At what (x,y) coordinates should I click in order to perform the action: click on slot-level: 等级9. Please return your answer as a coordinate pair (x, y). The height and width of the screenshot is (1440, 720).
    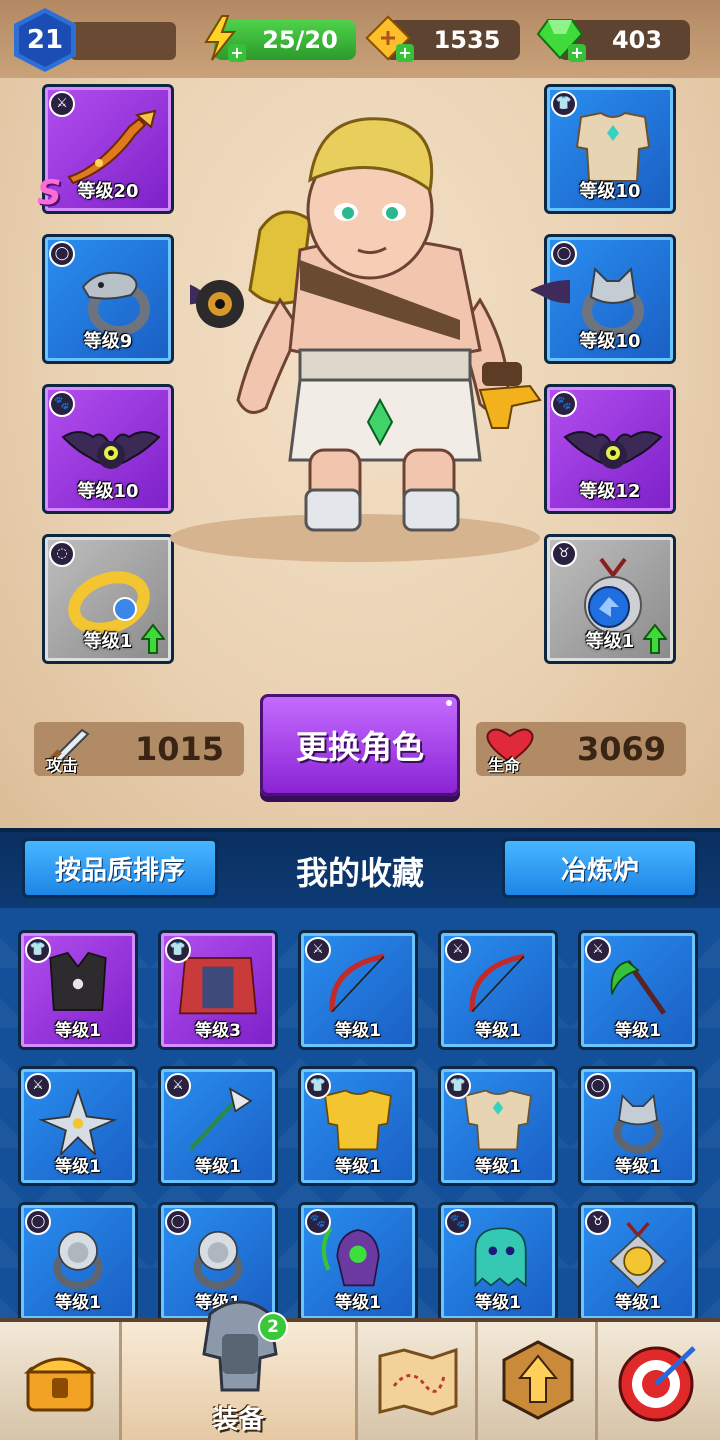
    Looking at the image, I should click on (108, 341).